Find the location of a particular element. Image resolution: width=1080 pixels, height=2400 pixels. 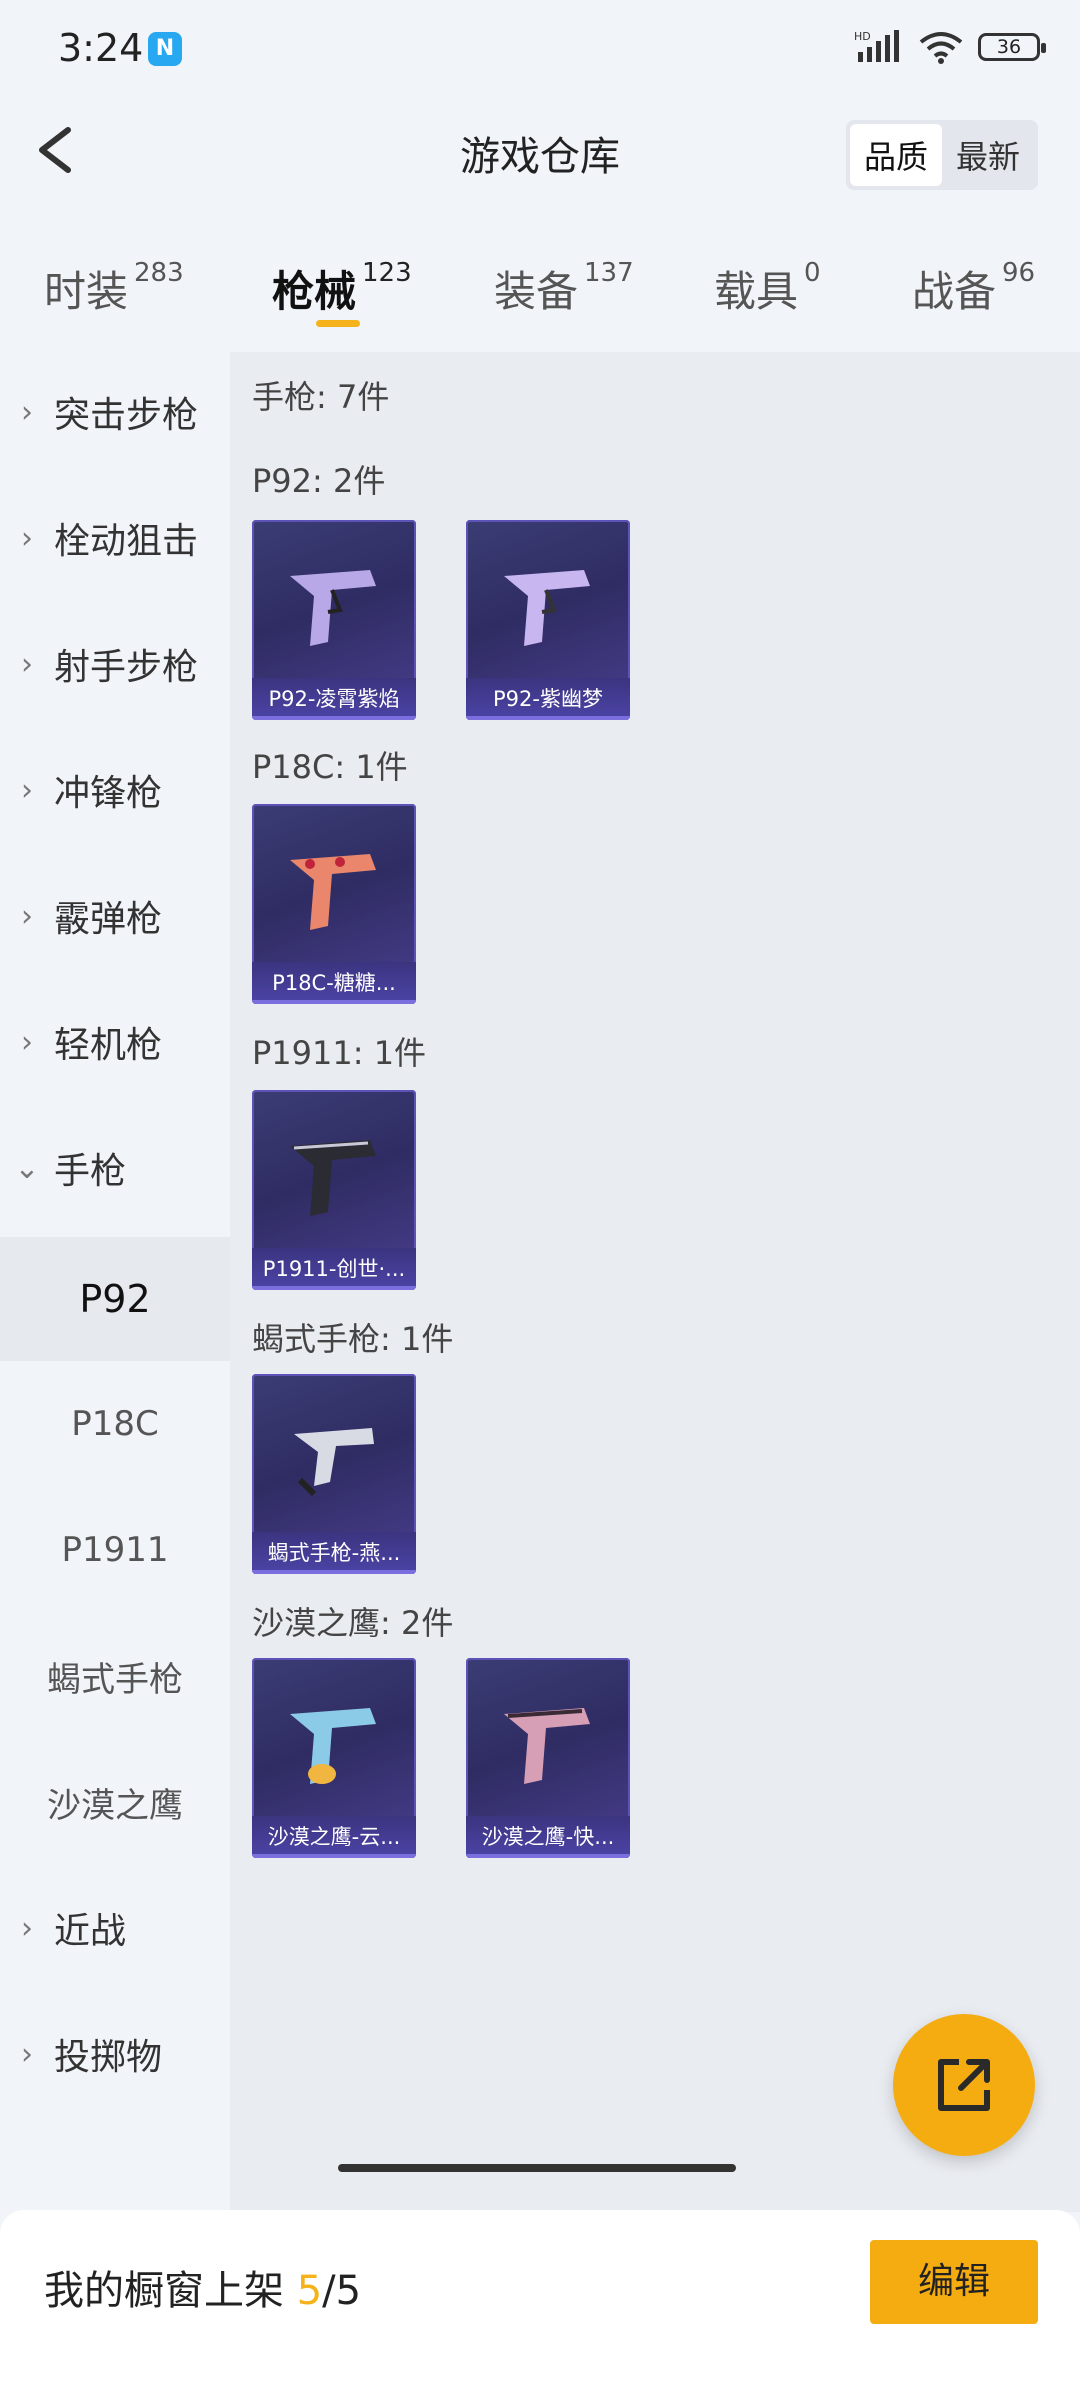

svg-text: HD is located at coordinates (862, 36).